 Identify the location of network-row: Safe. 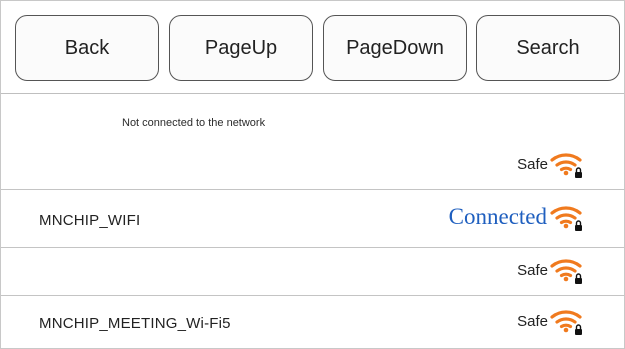
(312, 272).